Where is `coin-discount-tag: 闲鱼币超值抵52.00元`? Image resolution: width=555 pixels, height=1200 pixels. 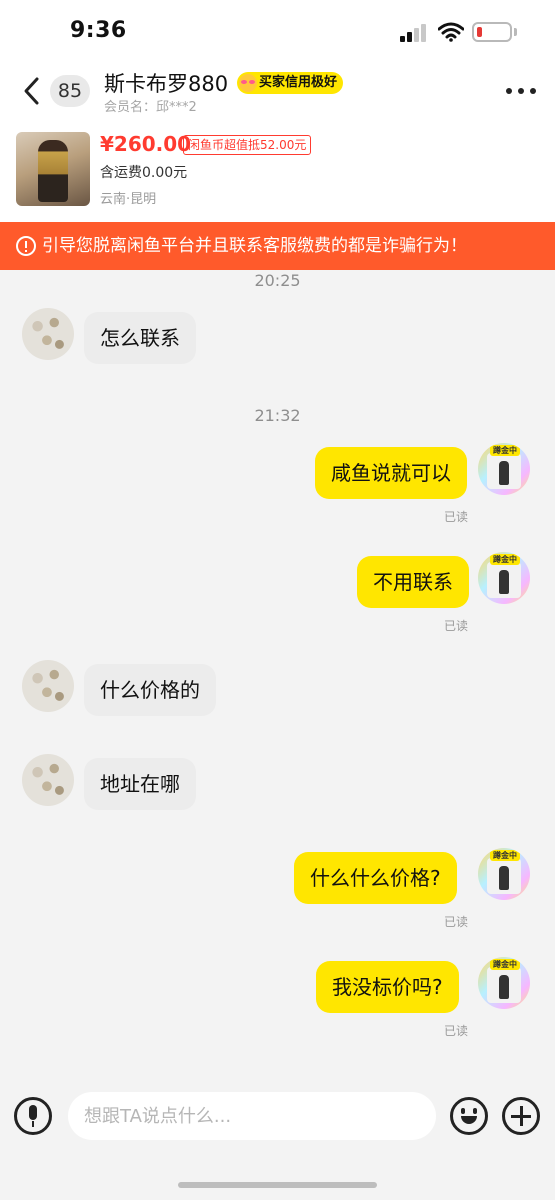 coin-discount-tag: 闲鱼币超值抵52.00元 is located at coordinates (247, 145).